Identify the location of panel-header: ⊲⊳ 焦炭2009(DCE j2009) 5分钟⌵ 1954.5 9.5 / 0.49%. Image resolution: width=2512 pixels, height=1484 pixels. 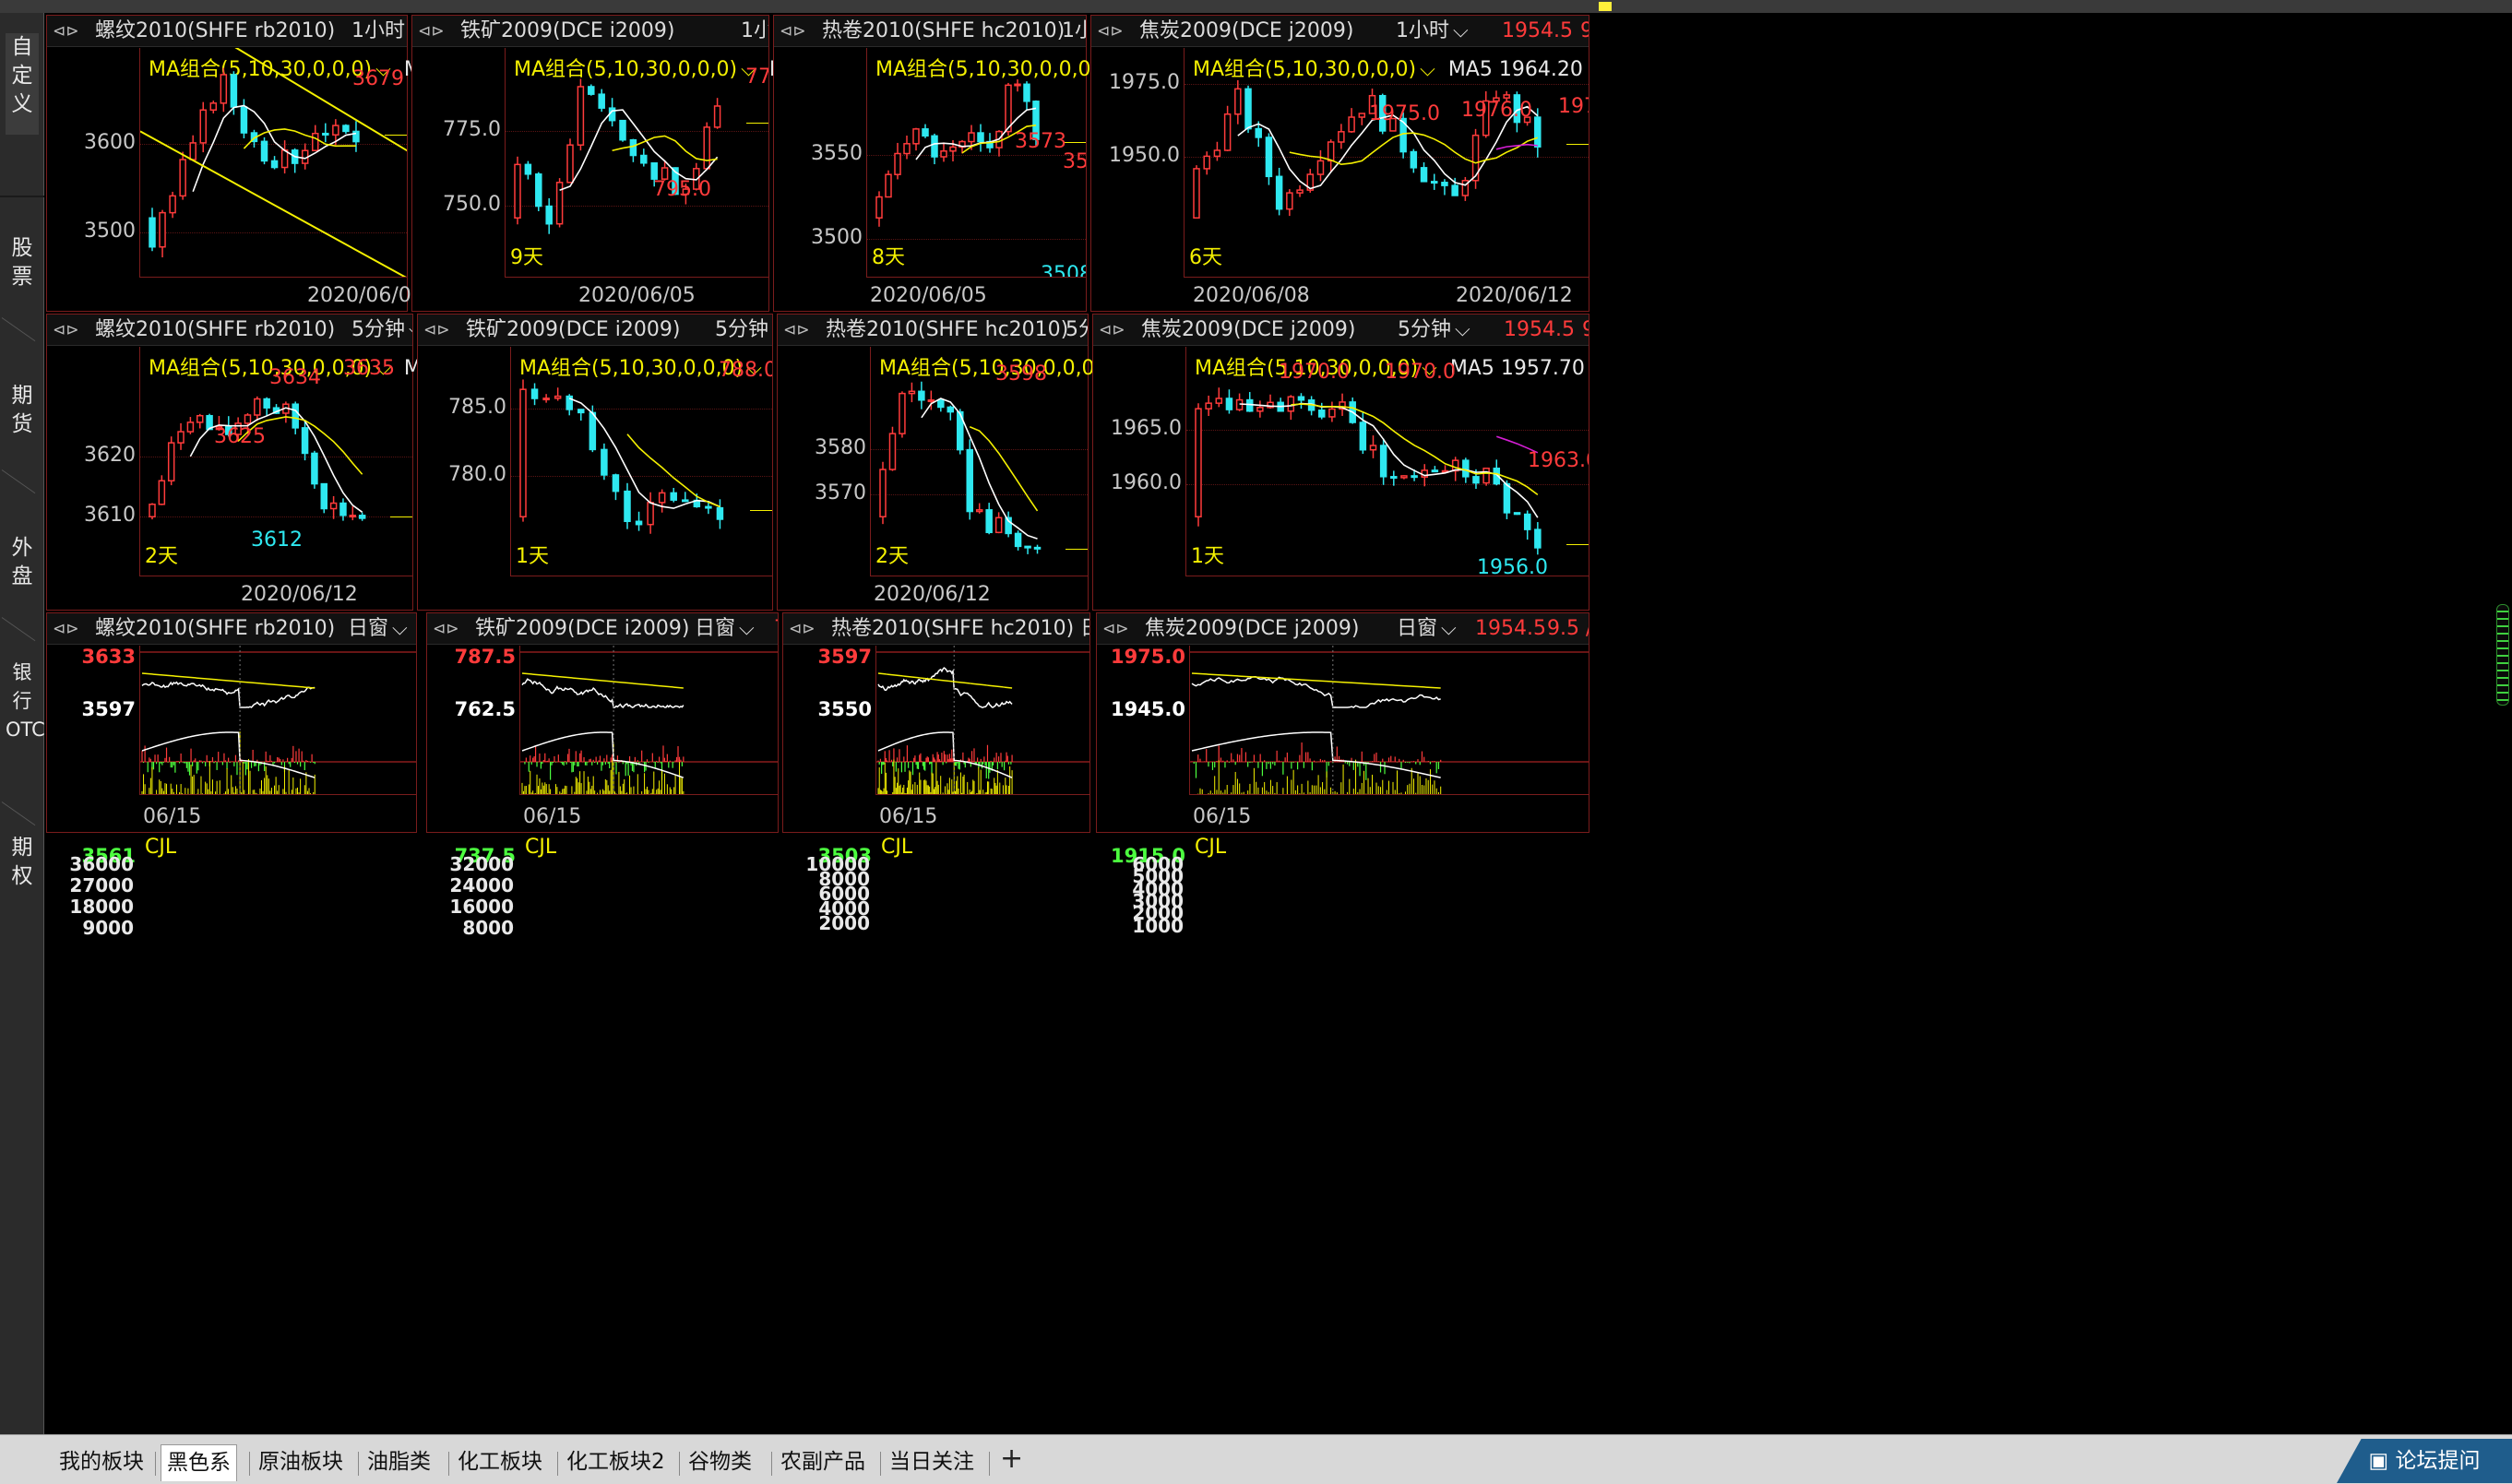
(1341, 330).